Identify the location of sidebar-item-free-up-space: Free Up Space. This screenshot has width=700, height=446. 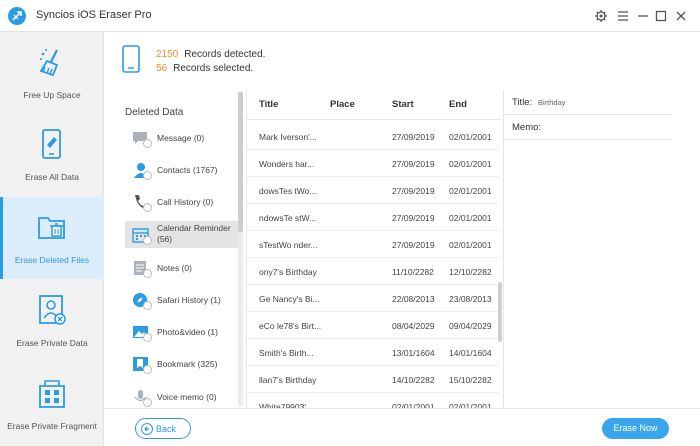
(52, 73).